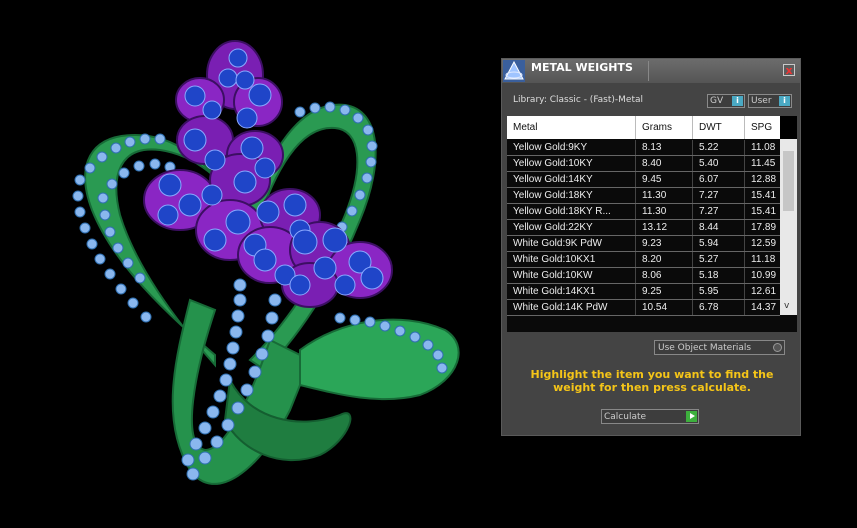  What do you see at coordinates (571, 308) in the screenshot?
I see `cell-metal: White Gold:14K PdW` at bounding box center [571, 308].